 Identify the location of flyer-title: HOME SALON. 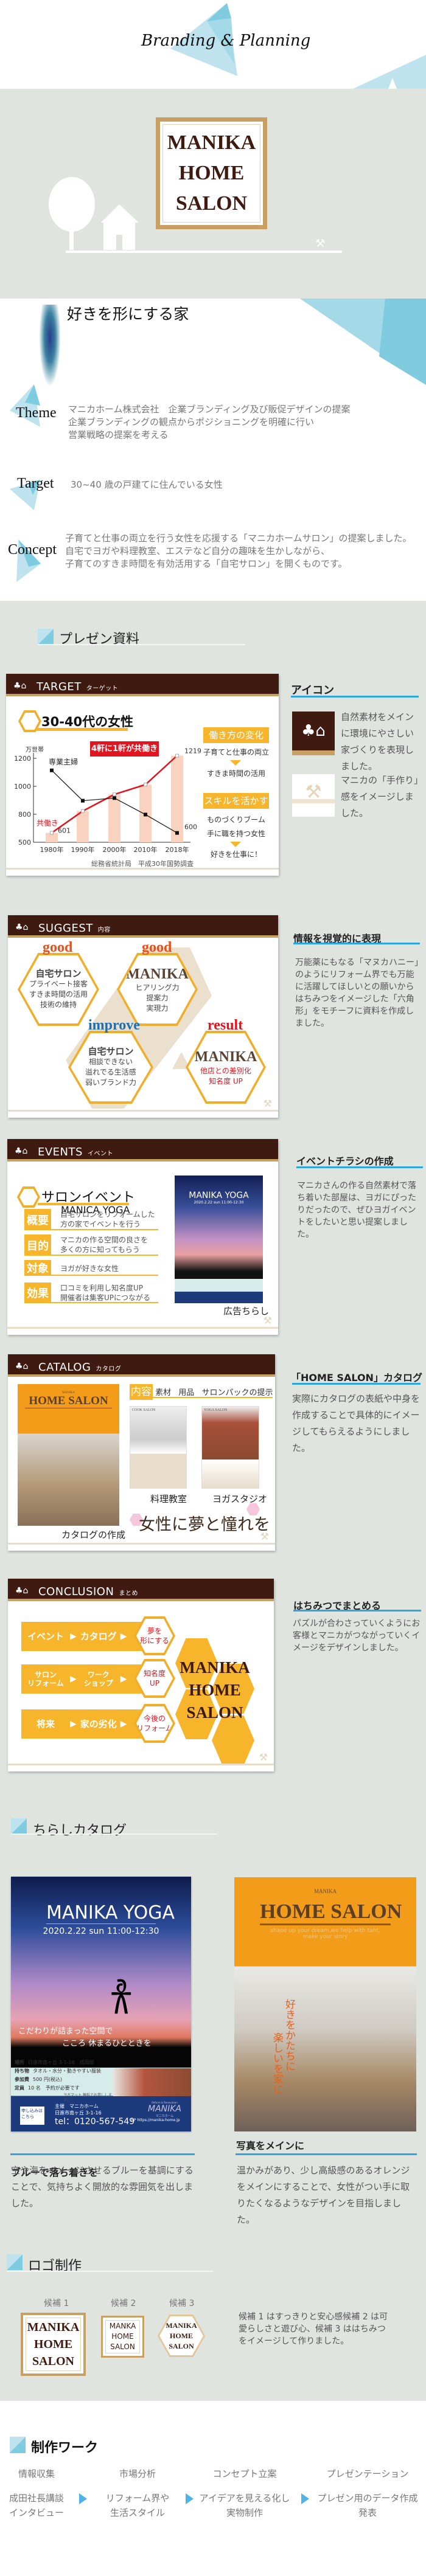
(331, 1912).